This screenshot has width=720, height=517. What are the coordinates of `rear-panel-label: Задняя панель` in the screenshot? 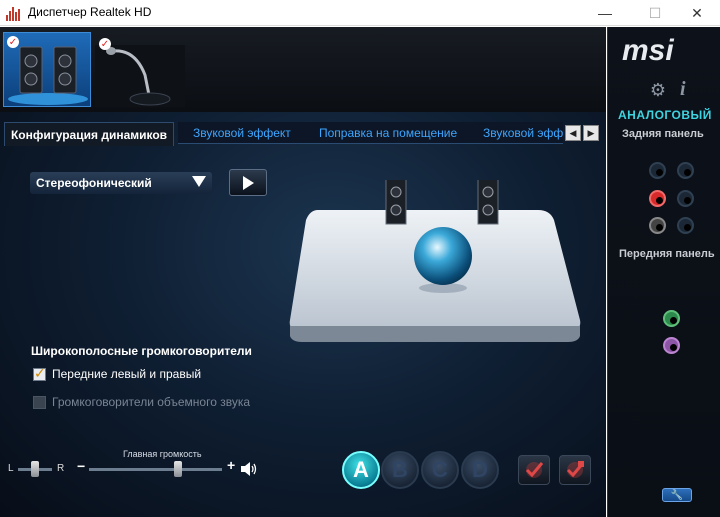 It's located at (663, 134).